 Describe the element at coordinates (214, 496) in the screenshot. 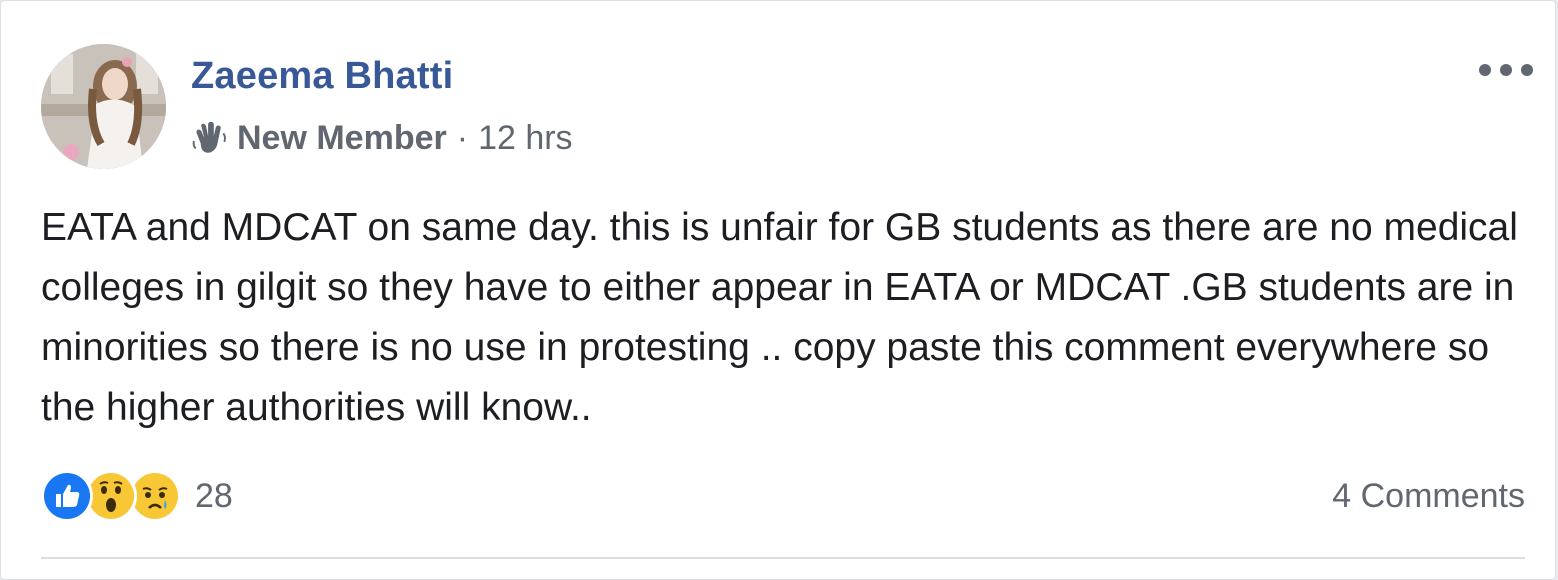

I see `reaction-count: 28` at that location.